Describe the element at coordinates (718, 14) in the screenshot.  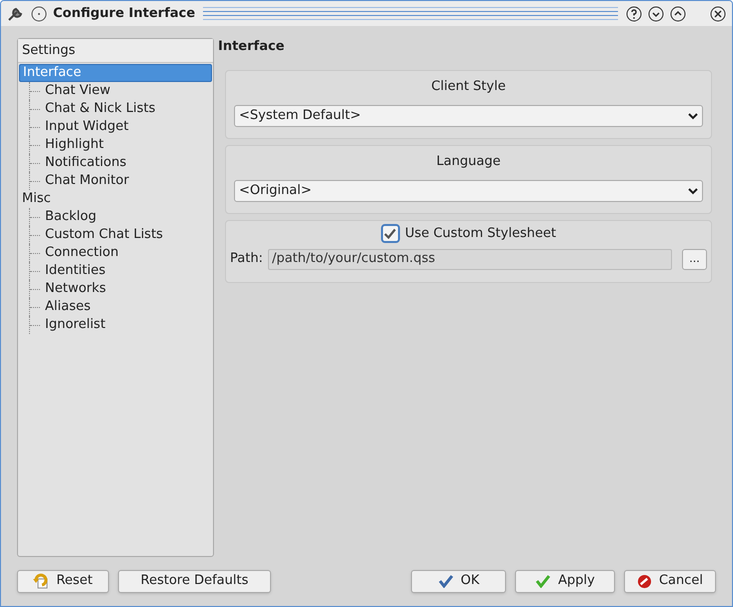
I see `close-icon` at that location.